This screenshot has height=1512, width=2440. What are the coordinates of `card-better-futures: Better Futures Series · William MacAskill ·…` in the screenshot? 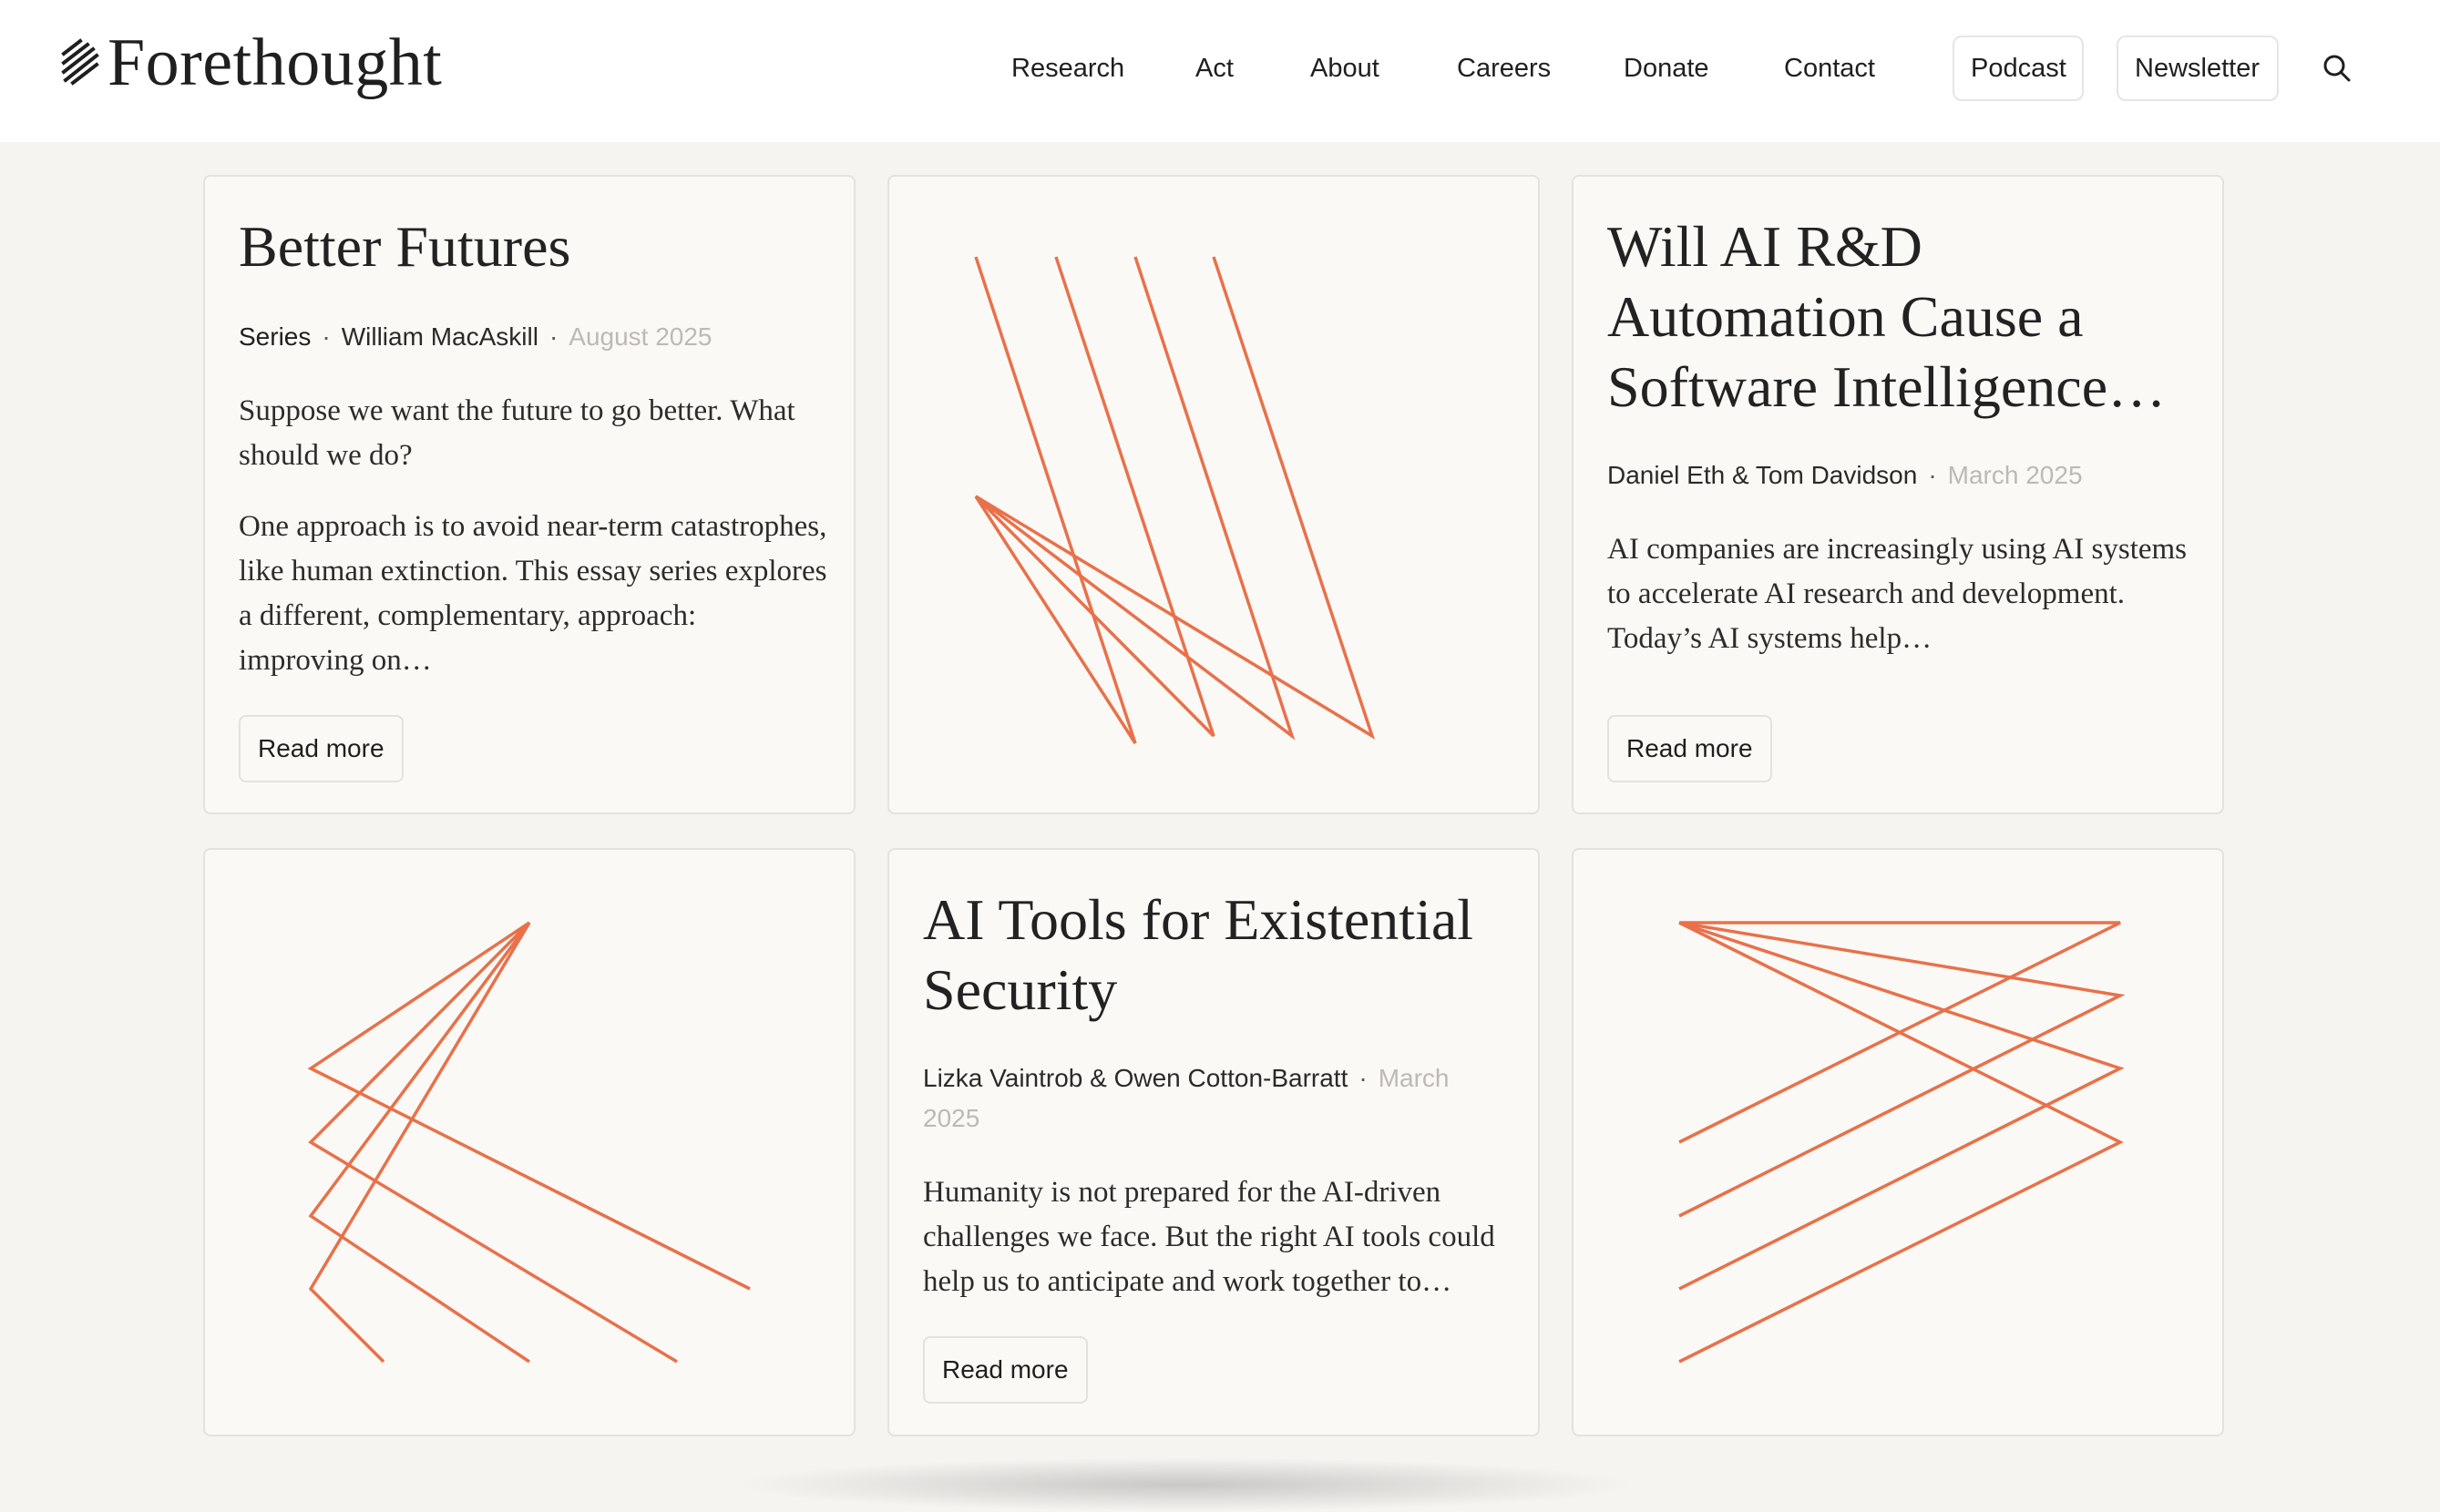 It's located at (529, 495).